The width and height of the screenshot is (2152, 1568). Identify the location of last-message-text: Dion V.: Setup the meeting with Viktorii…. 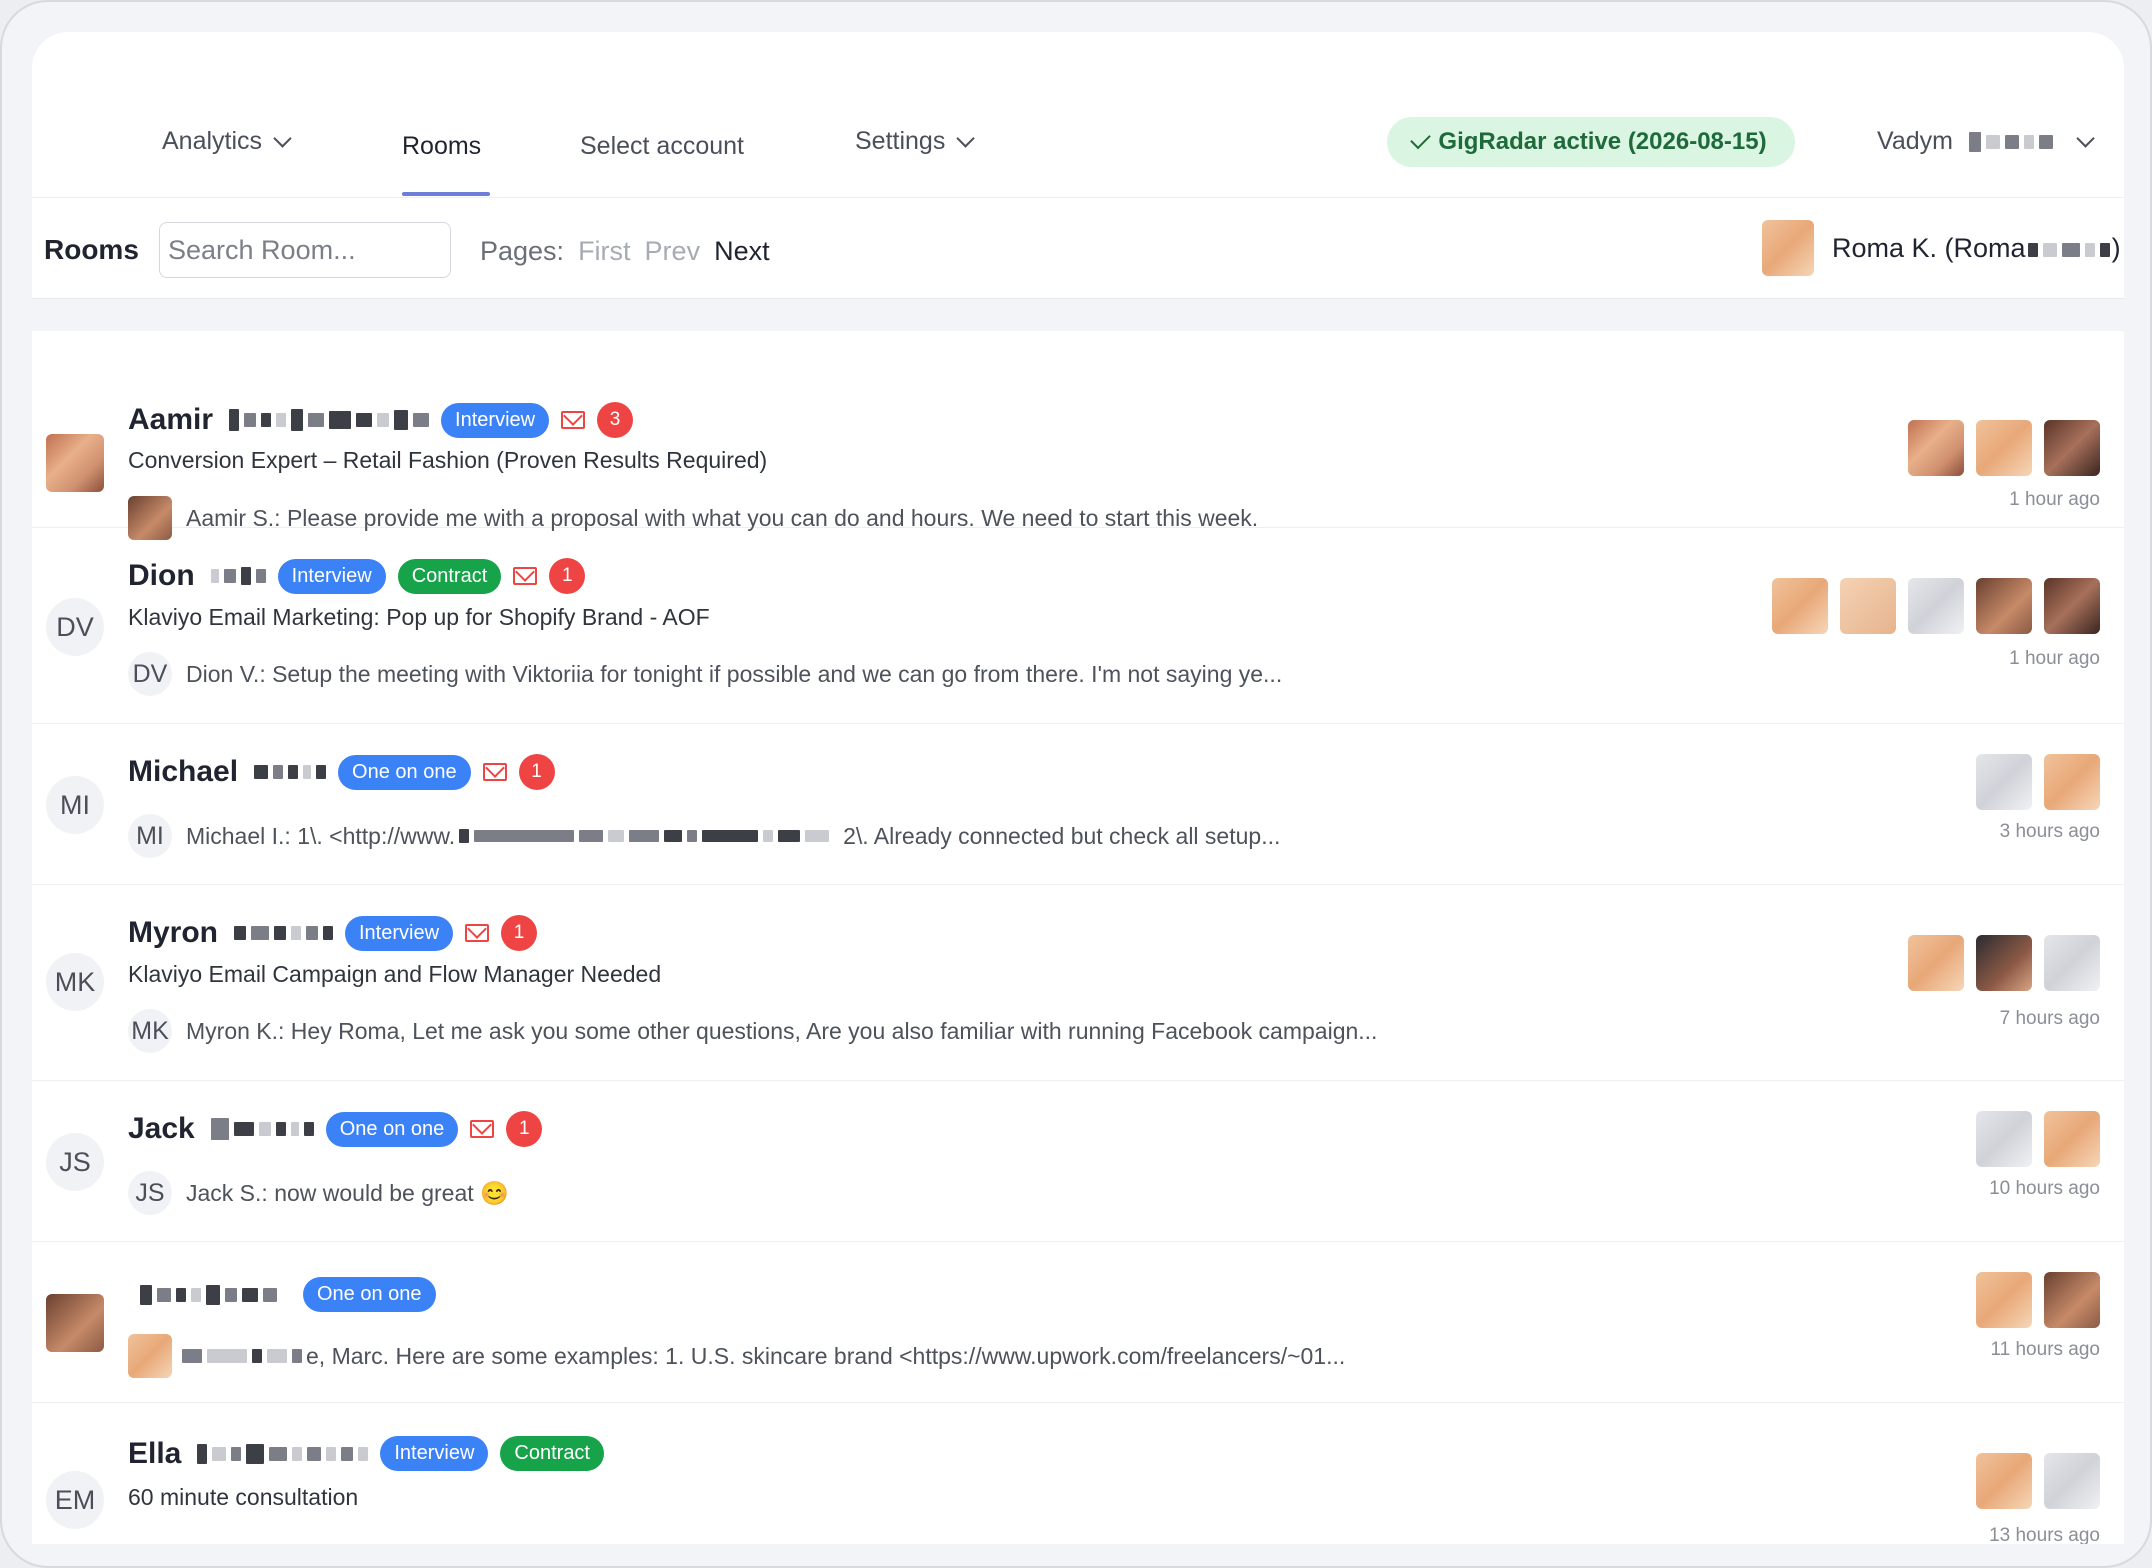
(734, 673).